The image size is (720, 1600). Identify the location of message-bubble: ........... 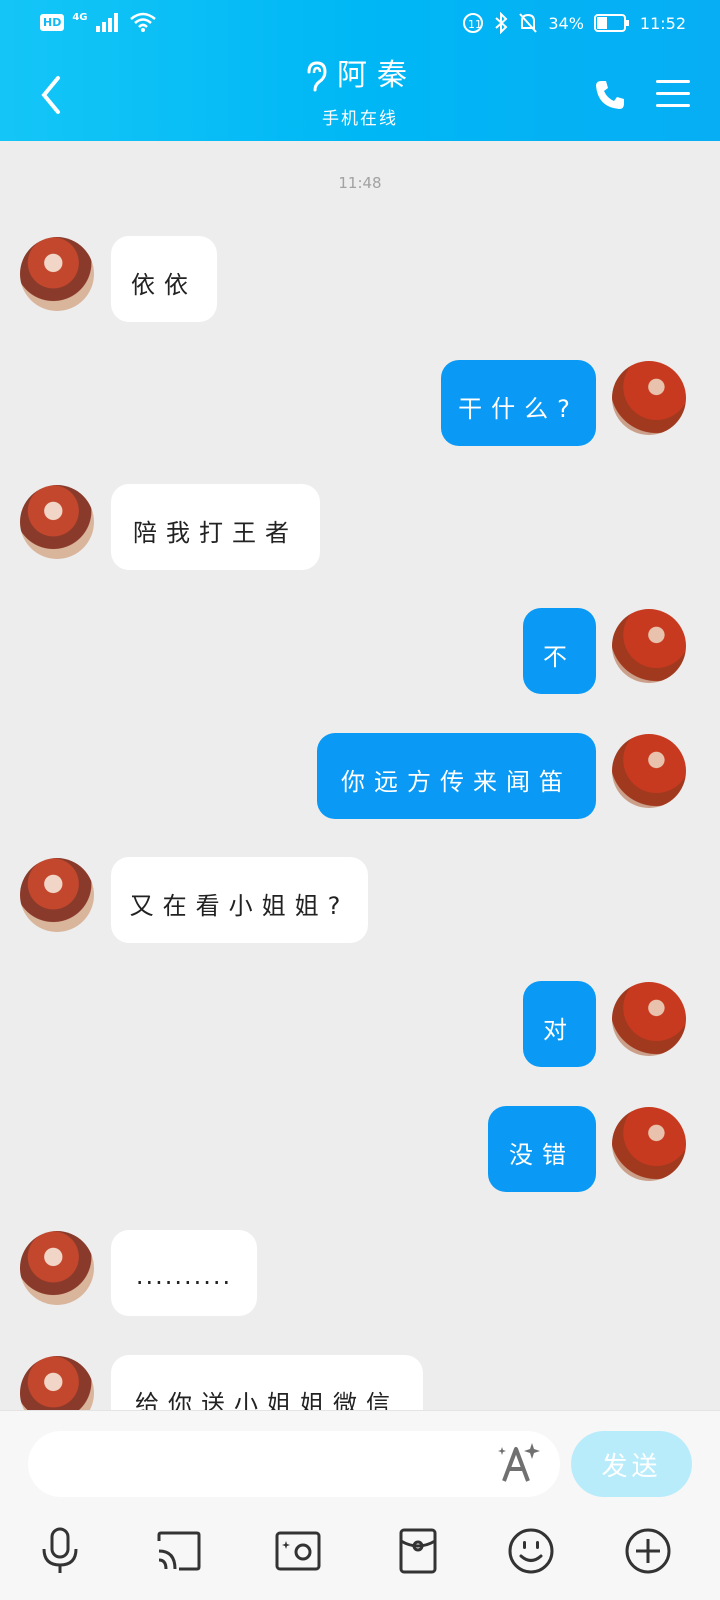
(184, 1273).